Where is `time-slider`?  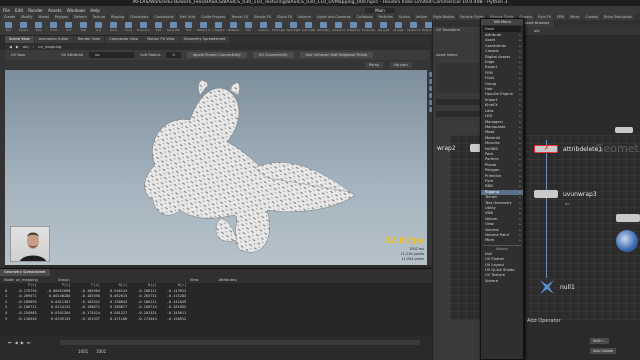
time-slider is located at coordinates (240, 342).